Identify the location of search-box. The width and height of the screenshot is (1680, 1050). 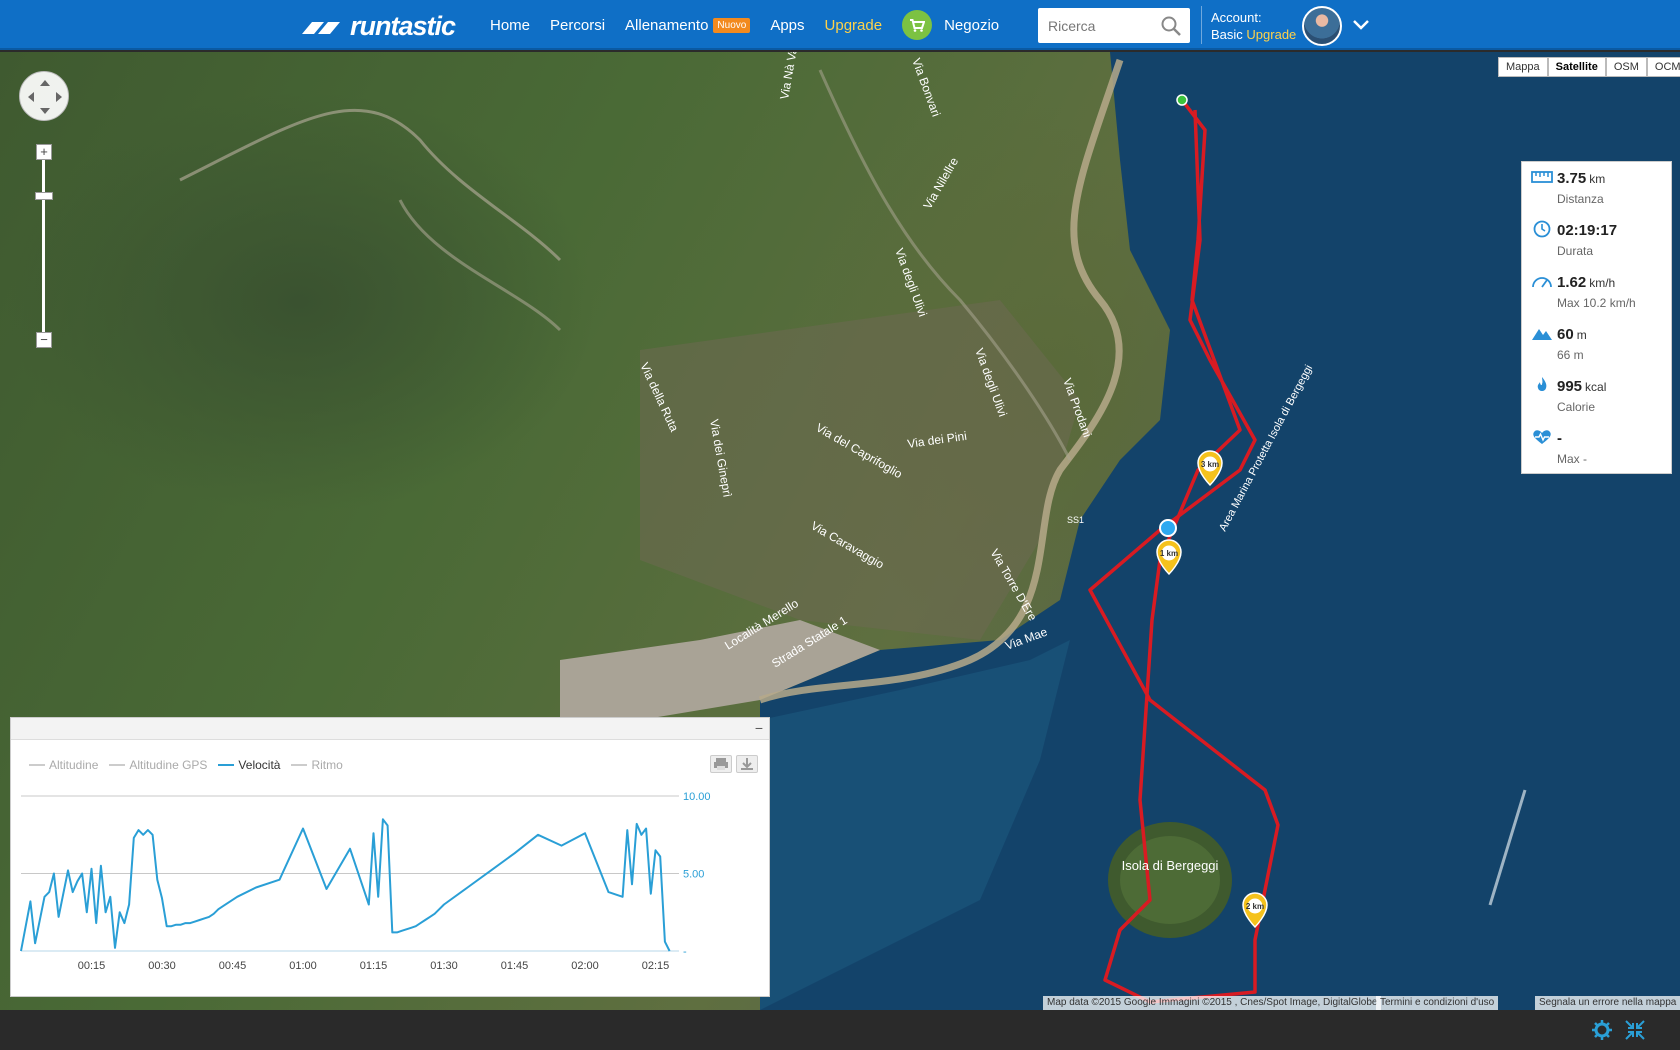
(1114, 25).